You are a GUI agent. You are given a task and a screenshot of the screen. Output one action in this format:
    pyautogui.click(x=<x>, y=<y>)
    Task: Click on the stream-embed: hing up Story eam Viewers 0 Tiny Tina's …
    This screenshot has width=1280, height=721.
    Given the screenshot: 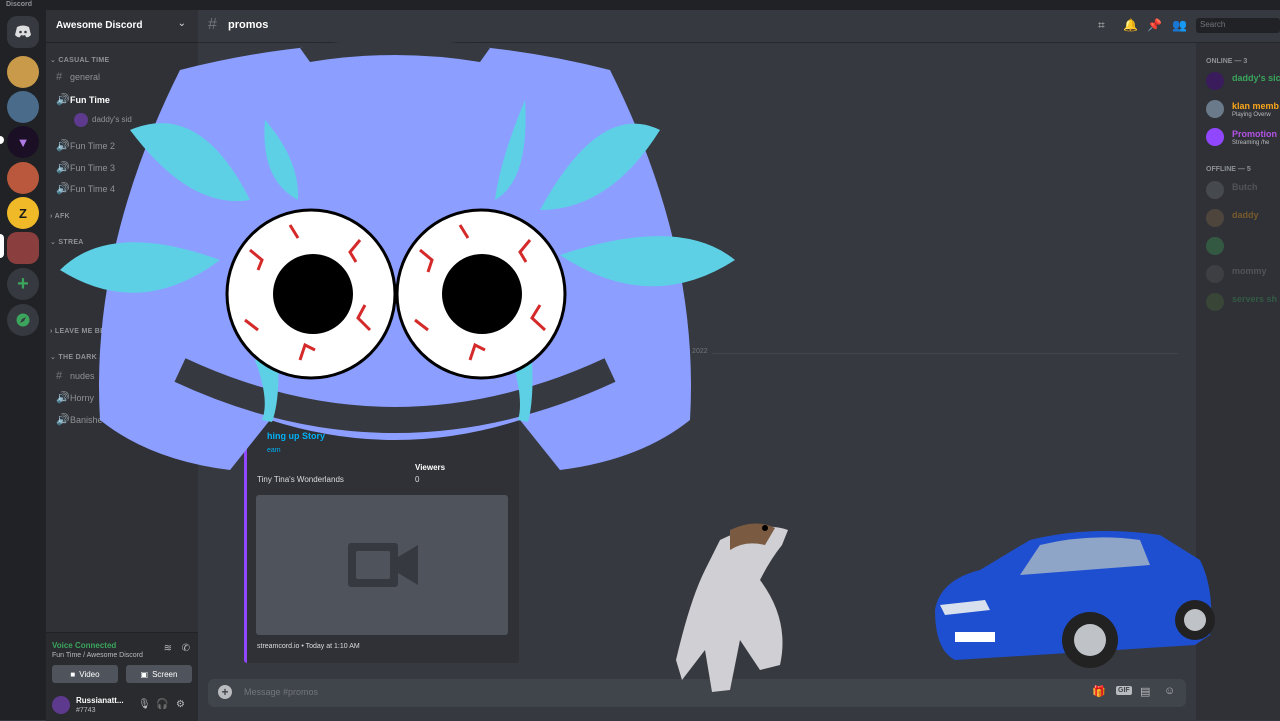 What is the action you would take?
    pyautogui.click(x=381, y=523)
    